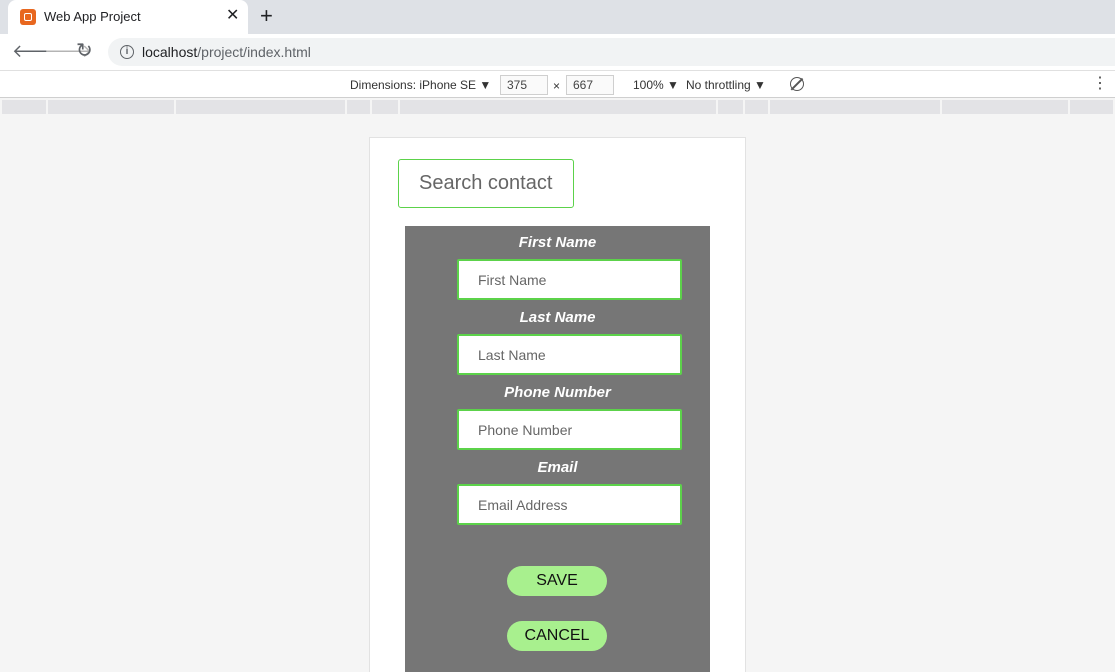 Image resolution: width=1115 pixels, height=672 pixels. I want to click on rotate-icon, so click(797, 84).